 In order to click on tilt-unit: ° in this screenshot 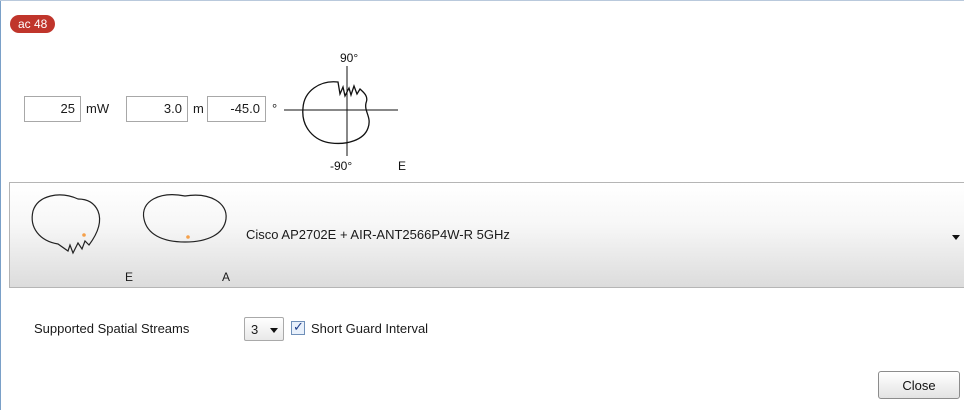, I will do `click(275, 108)`.